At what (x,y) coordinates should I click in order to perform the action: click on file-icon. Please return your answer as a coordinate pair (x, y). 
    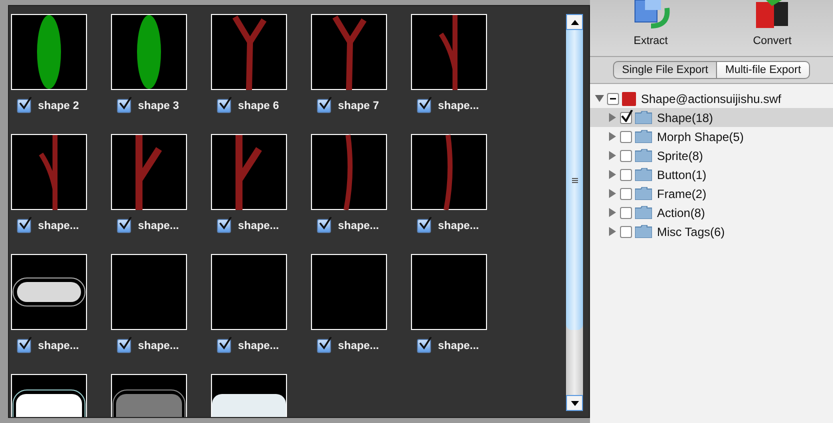
    Looking at the image, I should click on (629, 99).